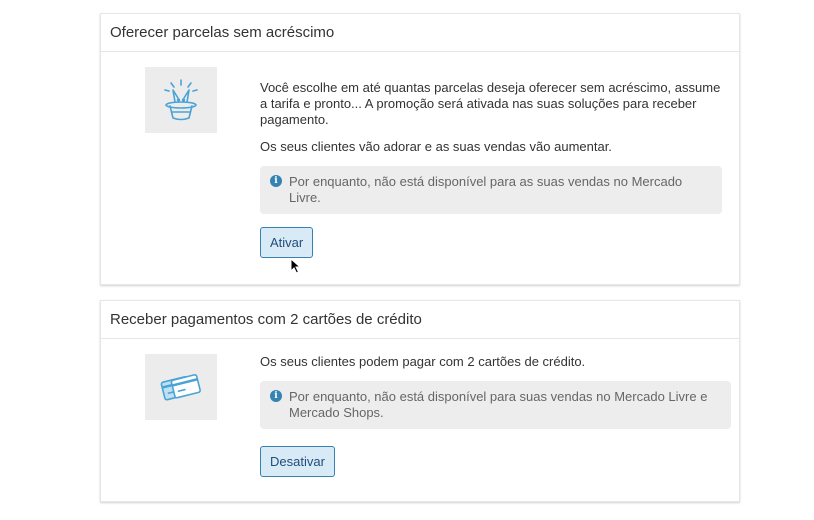 This screenshot has width=814, height=520. I want to click on credit-cards-icon, so click(181, 387).